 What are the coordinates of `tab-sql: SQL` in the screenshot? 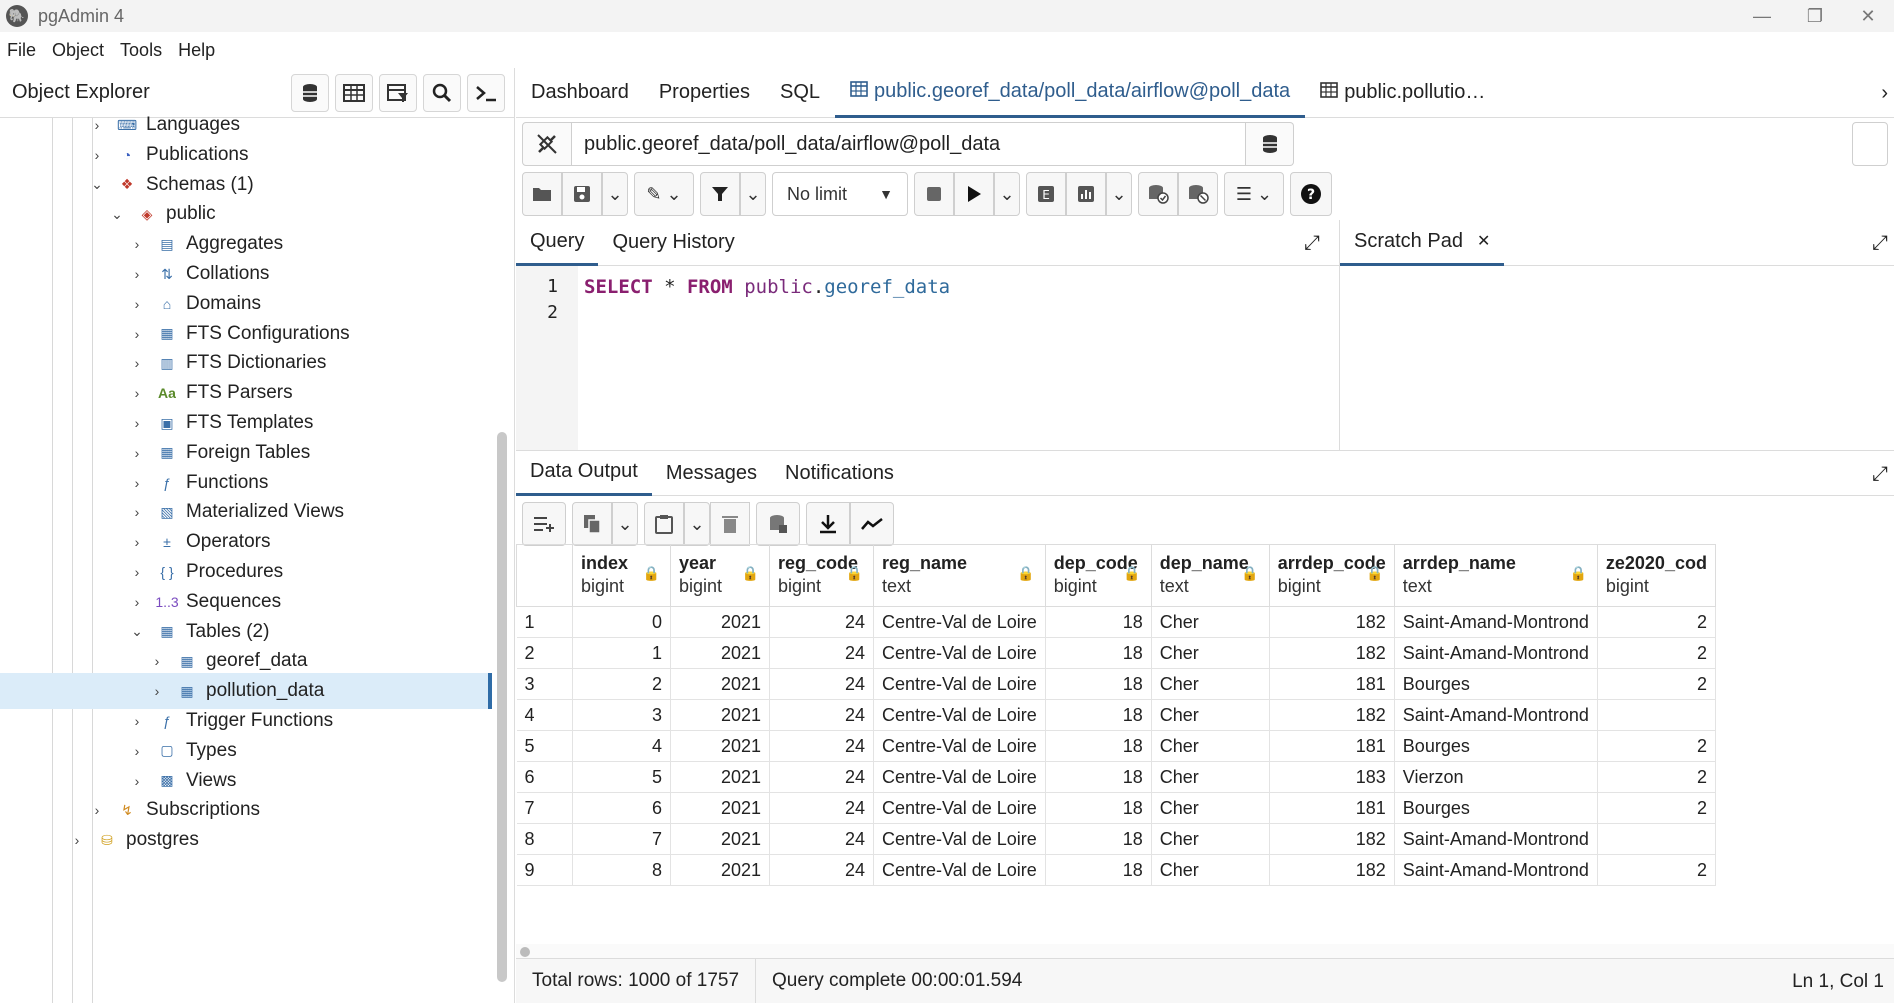 It's located at (800, 93).